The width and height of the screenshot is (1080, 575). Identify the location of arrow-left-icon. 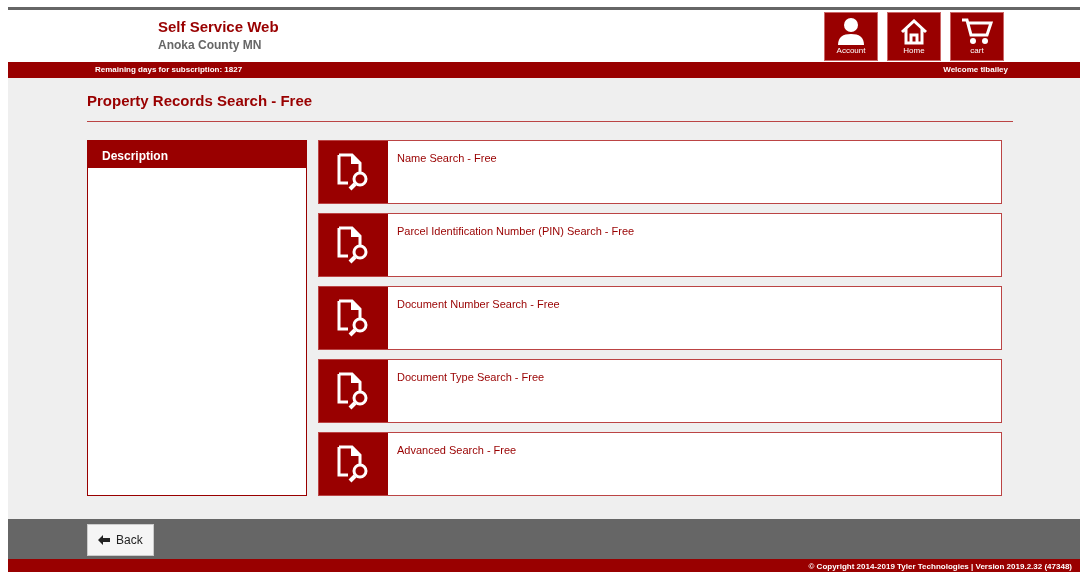
(104, 540).